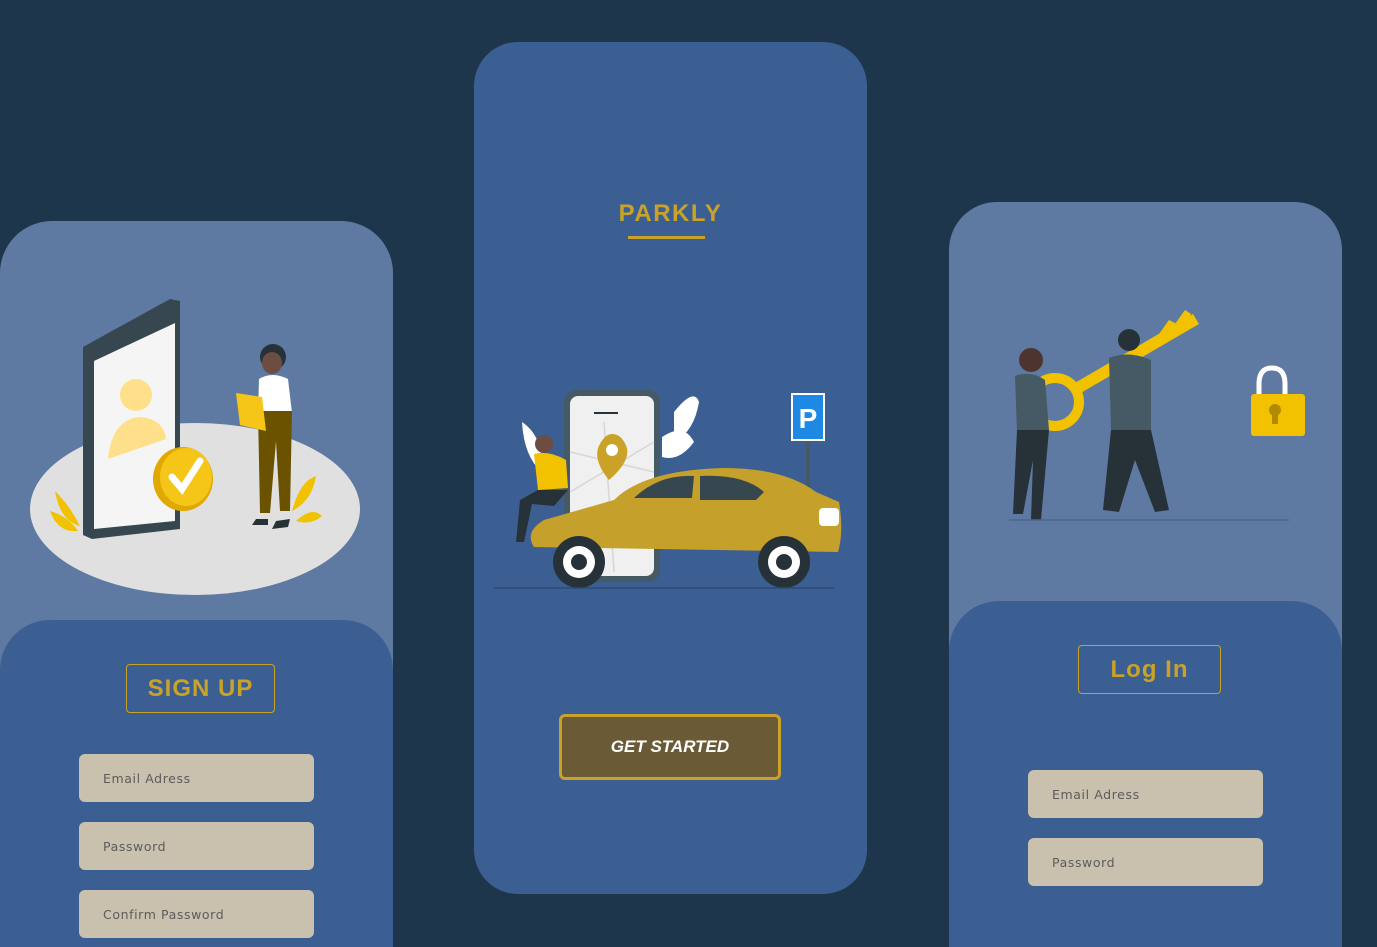  Describe the element at coordinates (196, 846) in the screenshot. I see `signup-password-field: Password` at that location.